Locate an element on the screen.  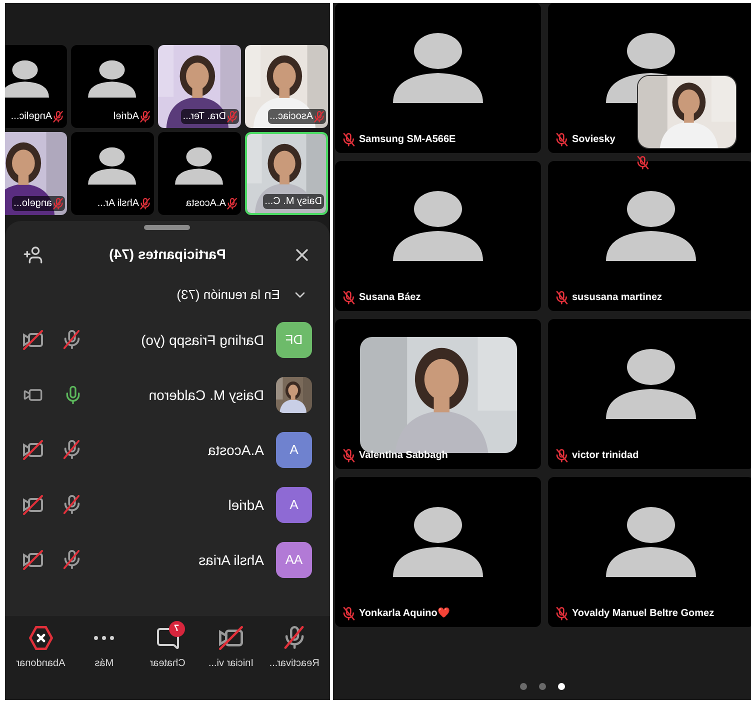
participant-tile: Valentina Sabbagh is located at coordinates (438, 394).